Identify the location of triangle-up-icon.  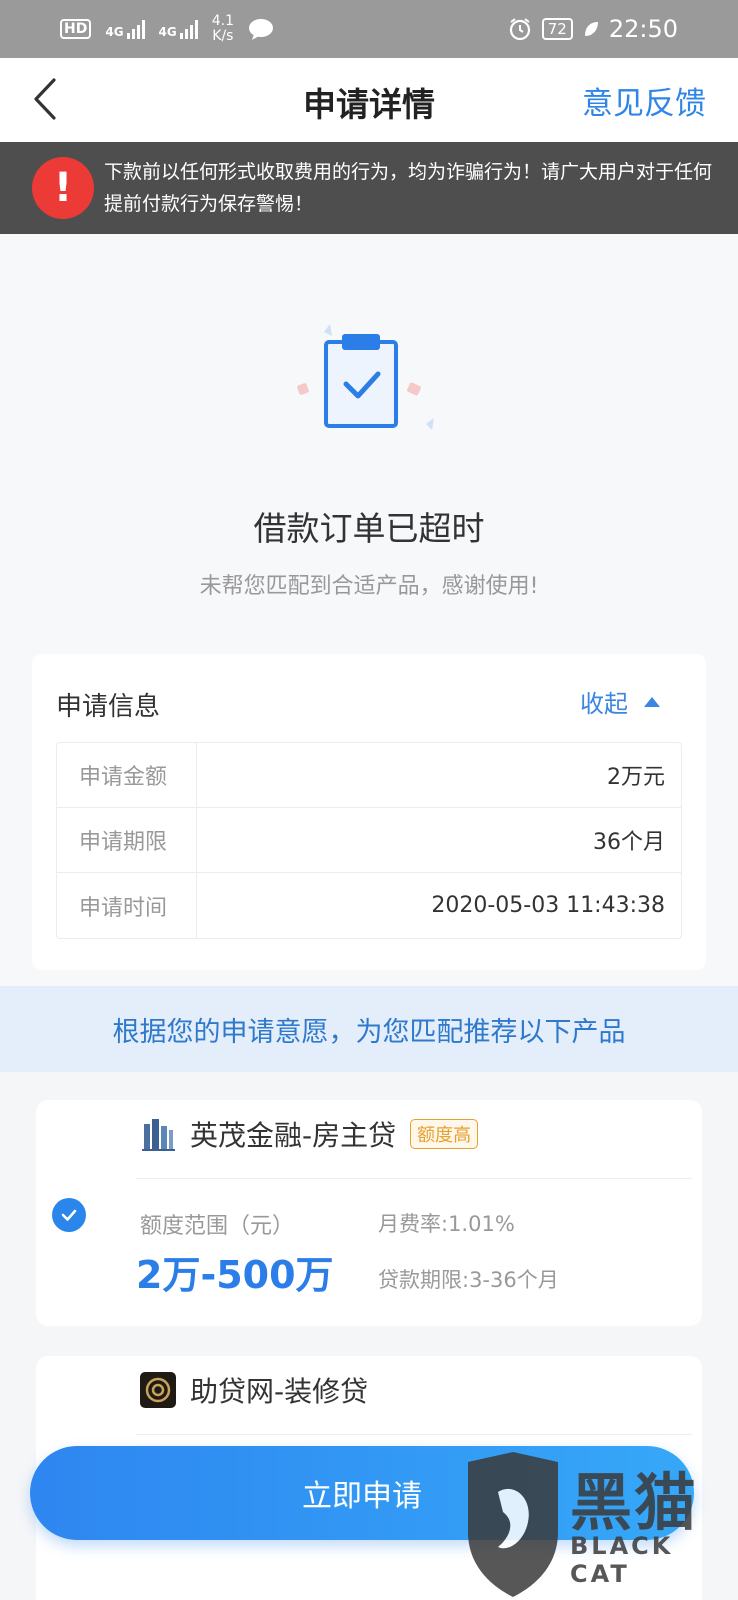
(652, 701).